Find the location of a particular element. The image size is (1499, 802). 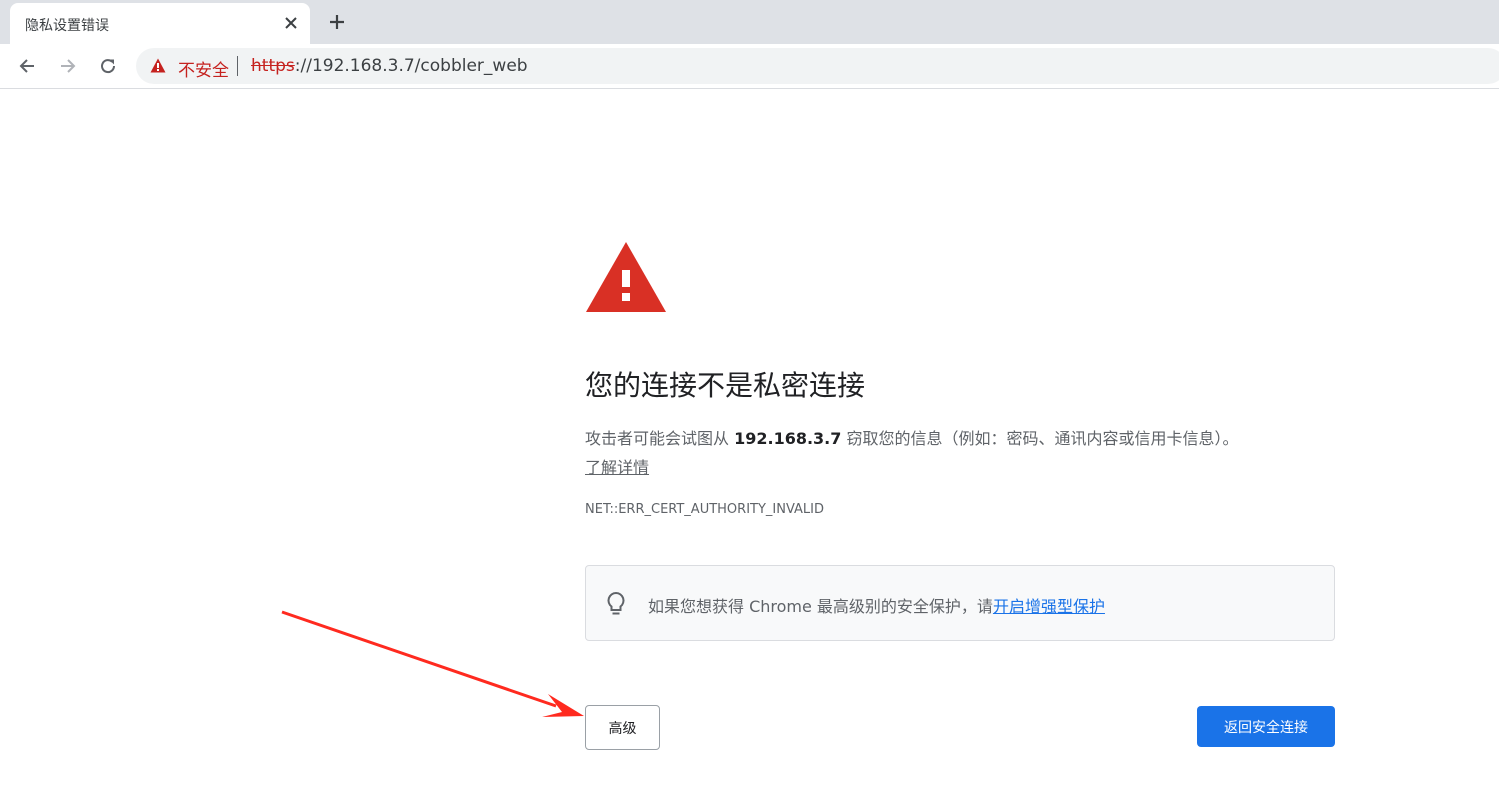

warning-icon is located at coordinates (158, 67).